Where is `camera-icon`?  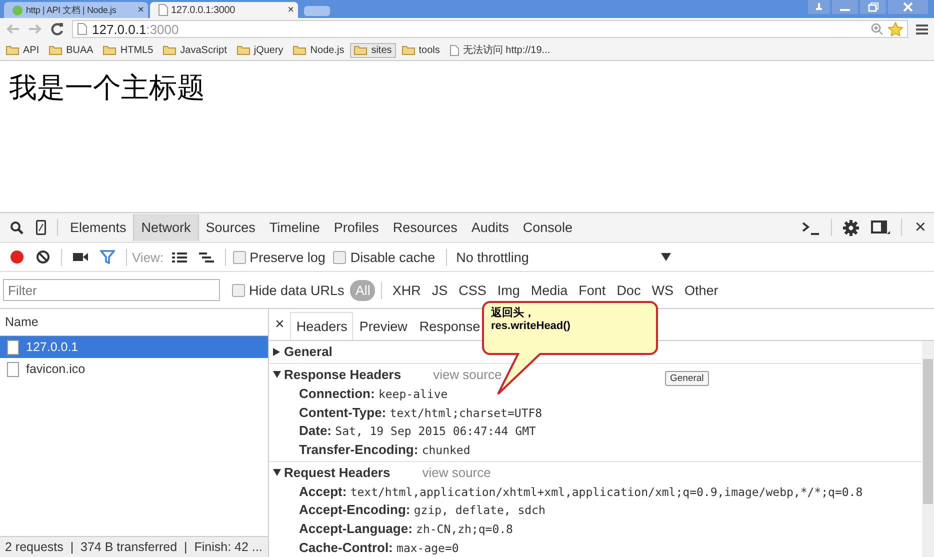
camera-icon is located at coordinates (80, 257).